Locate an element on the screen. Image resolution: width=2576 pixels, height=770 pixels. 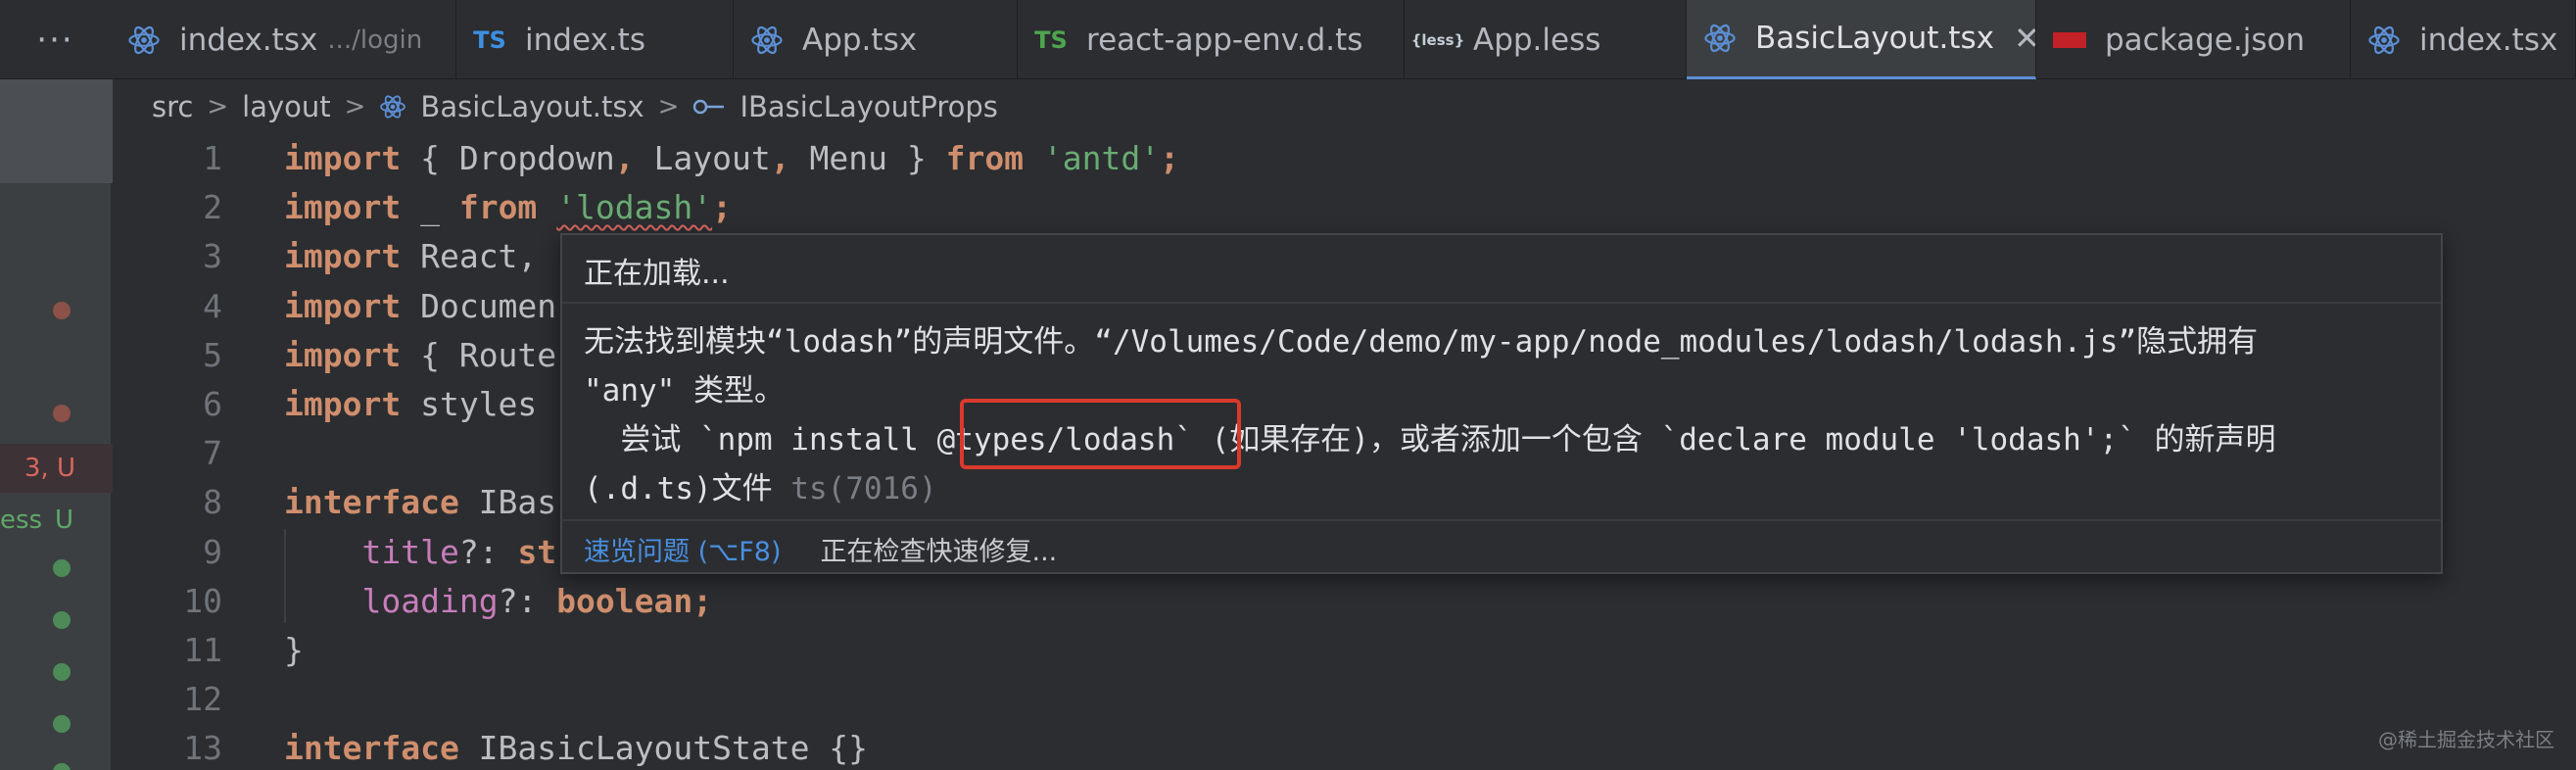
breadcrumb-item: layout is located at coordinates (286, 106).